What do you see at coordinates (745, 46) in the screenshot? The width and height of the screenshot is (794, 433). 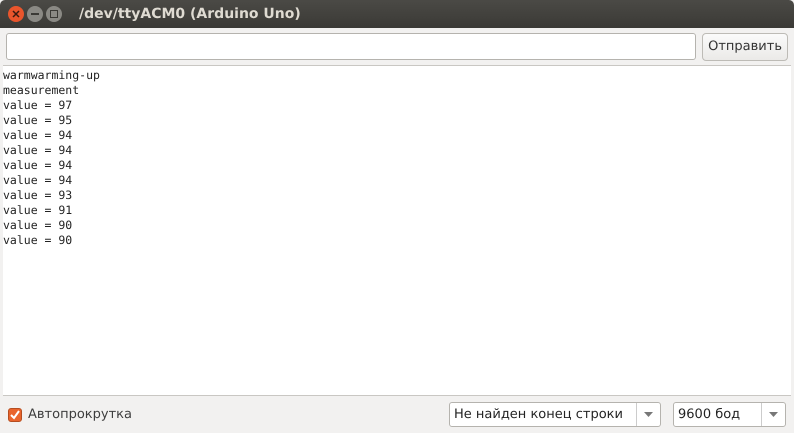 I see `send-button: Отправить` at bounding box center [745, 46].